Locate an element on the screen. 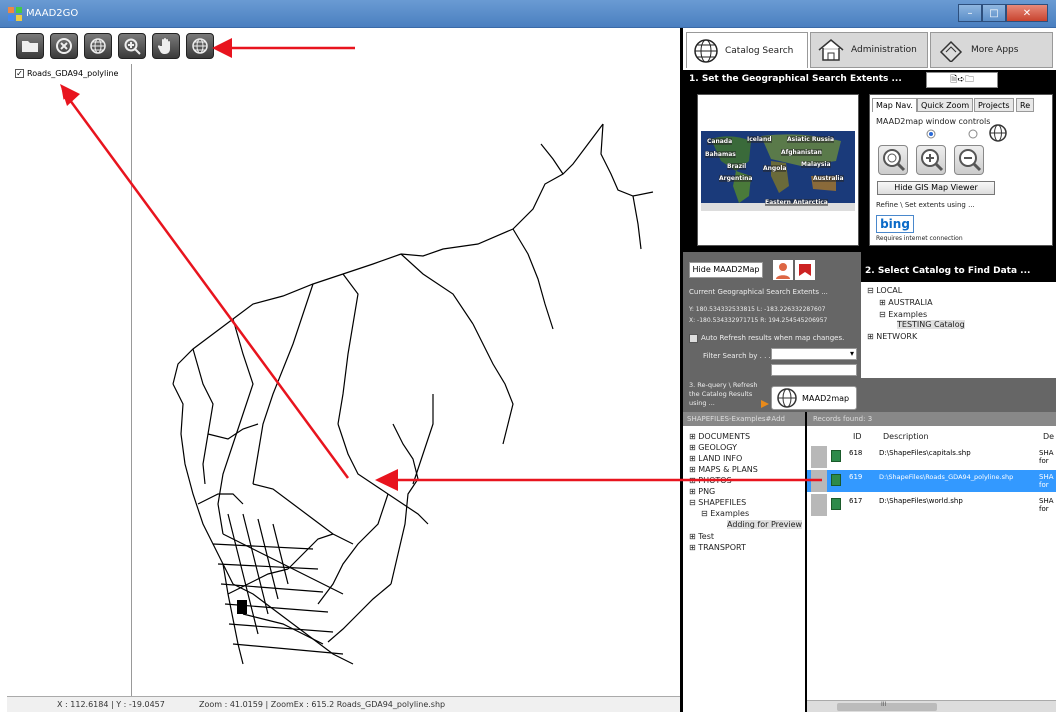 The width and height of the screenshot is (1056, 712). tree-item-adding-for-preview: Adding for Preview is located at coordinates (765, 524).